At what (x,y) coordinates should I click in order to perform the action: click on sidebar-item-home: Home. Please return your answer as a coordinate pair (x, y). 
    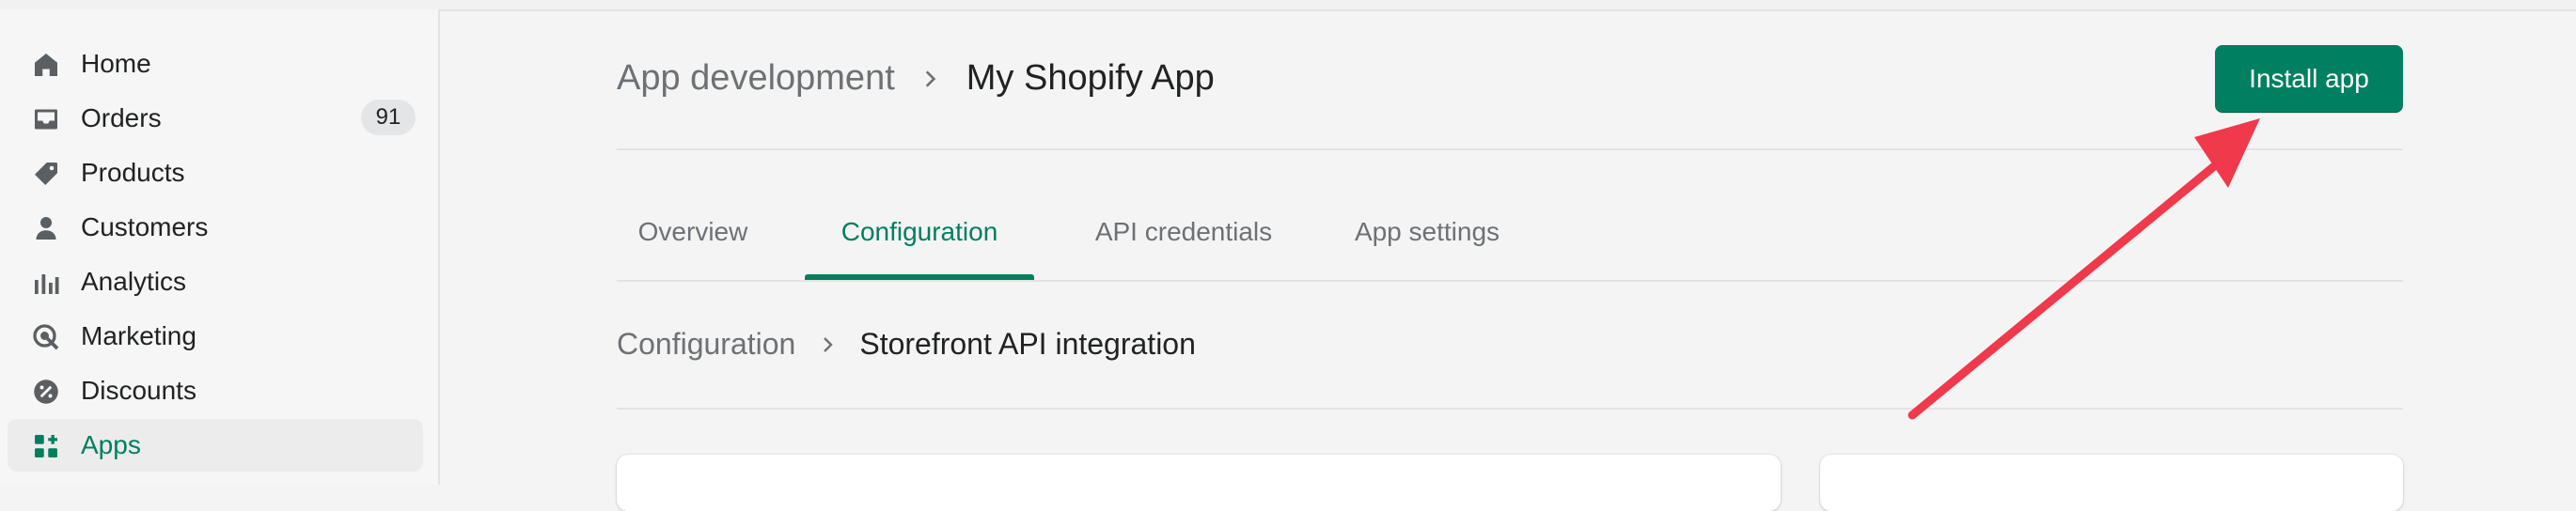
    Looking at the image, I should click on (216, 64).